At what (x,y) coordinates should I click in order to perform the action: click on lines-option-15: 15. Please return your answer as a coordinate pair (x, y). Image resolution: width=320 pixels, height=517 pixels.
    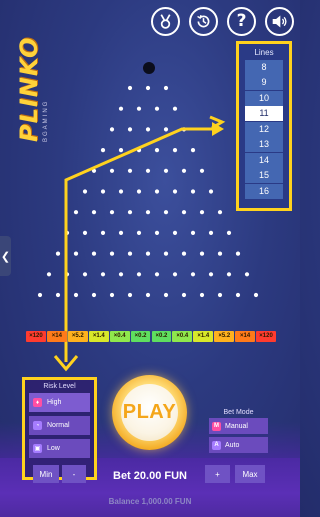
    Looking at the image, I should click on (264, 175).